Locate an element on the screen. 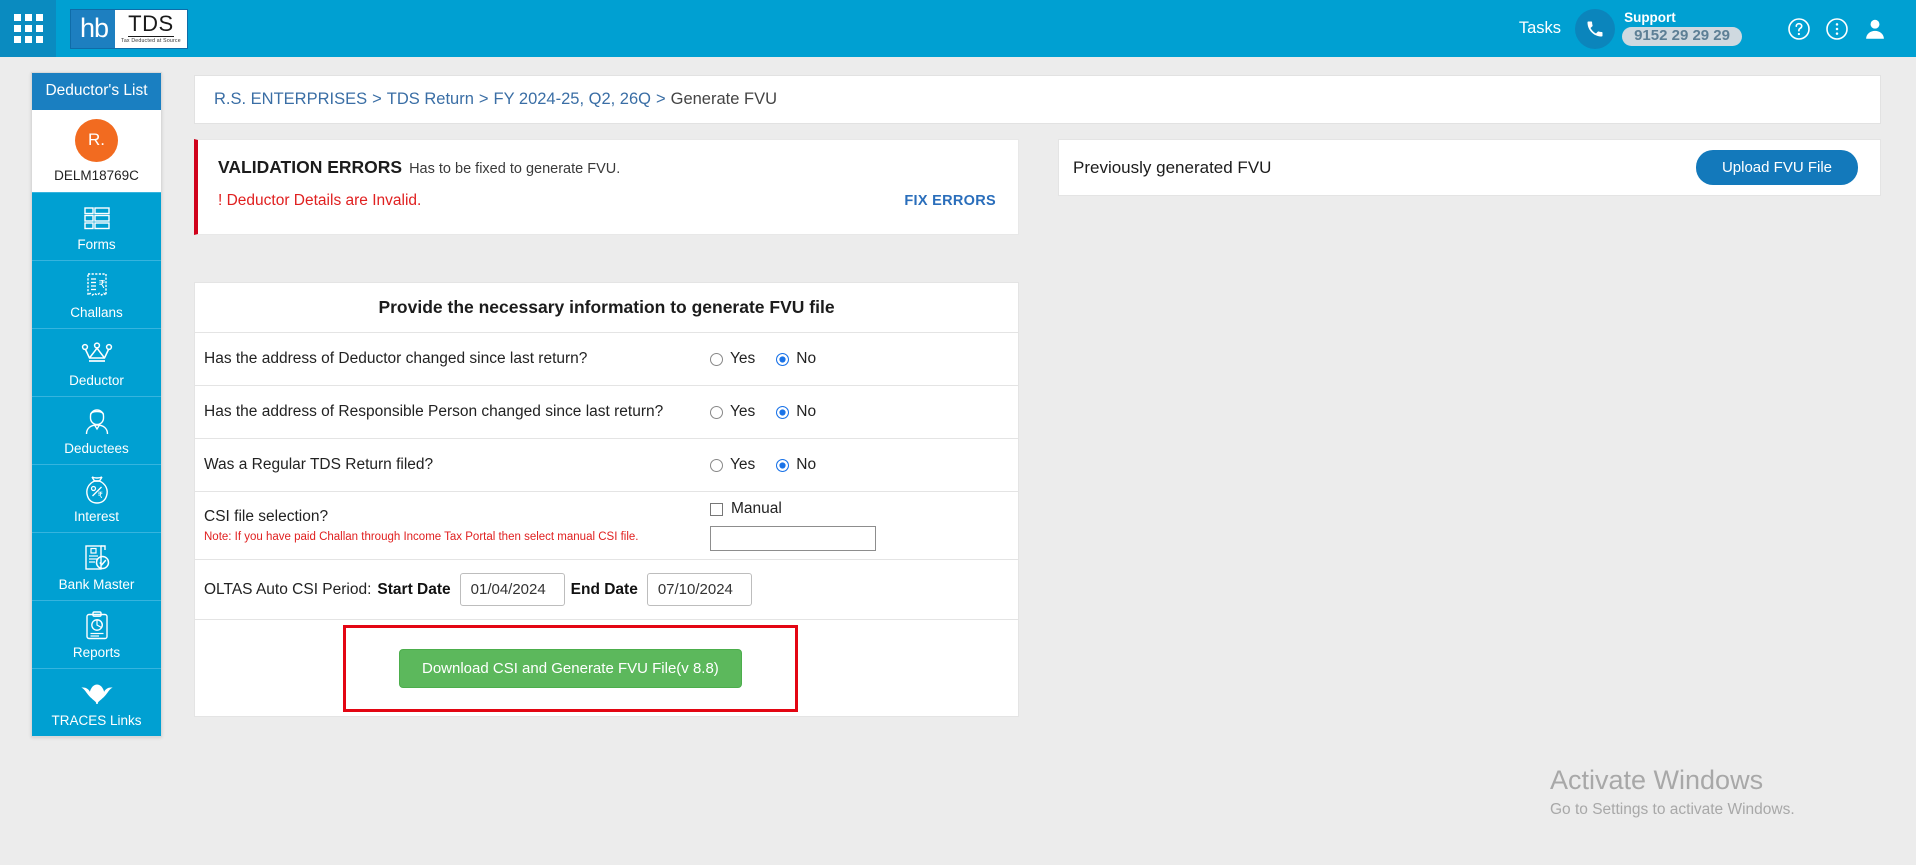 Image resolution: width=1916 pixels, height=865 pixels. report-clipboard-icon is located at coordinates (97, 626).